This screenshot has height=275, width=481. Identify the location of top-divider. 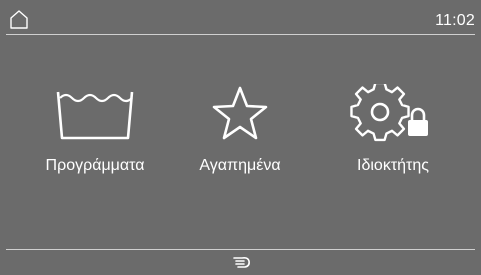
(240, 34).